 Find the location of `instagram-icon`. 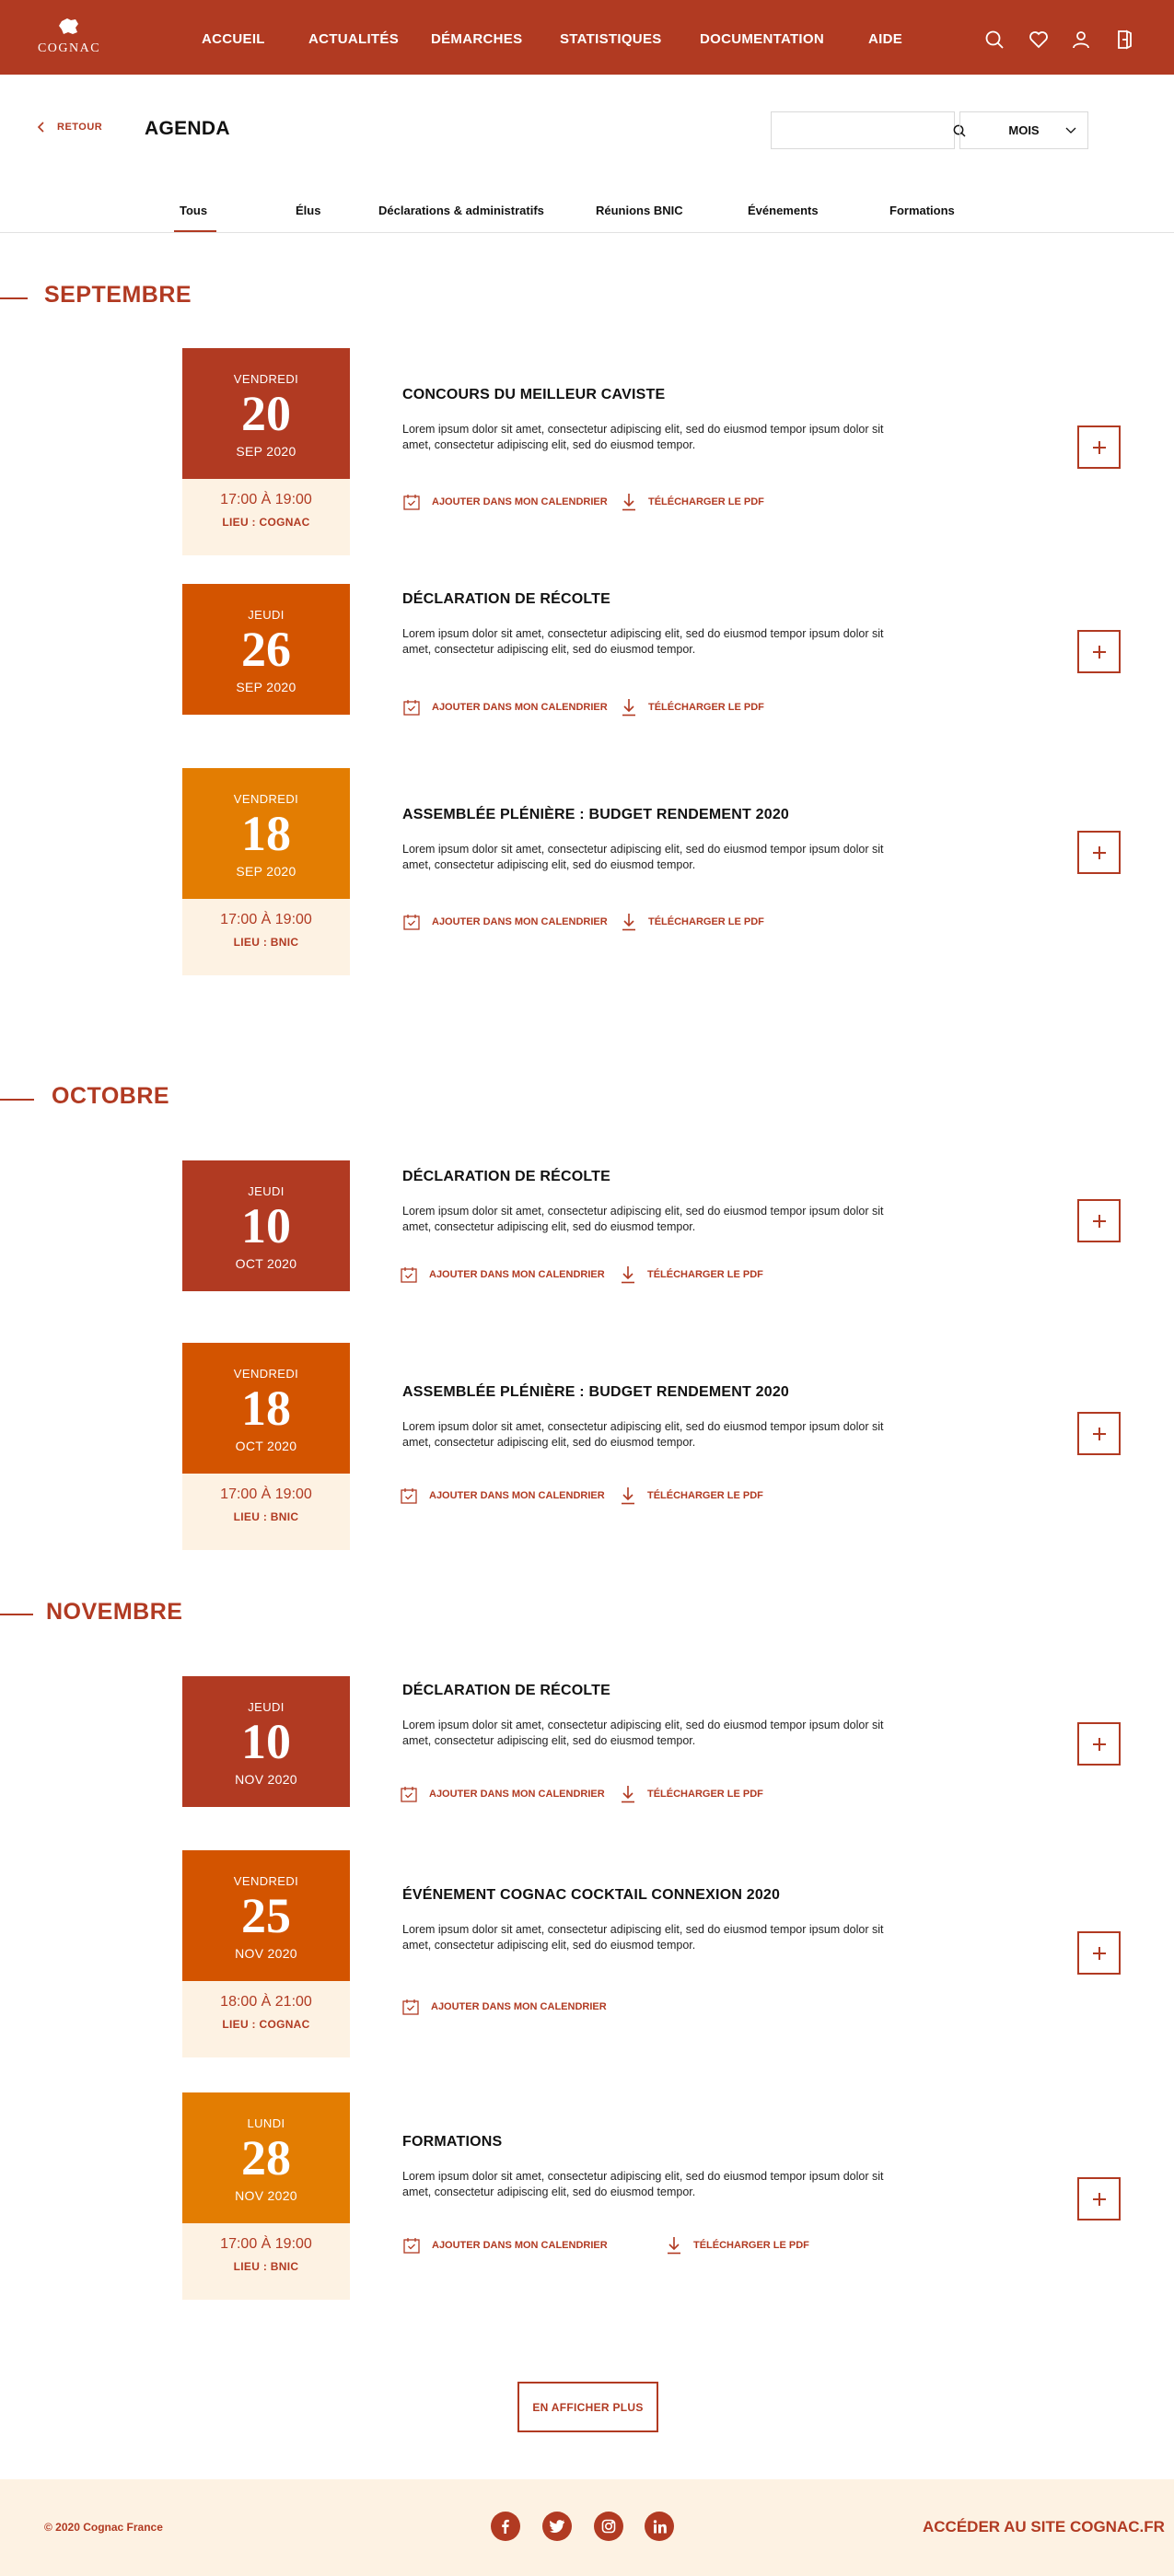

instagram-icon is located at coordinates (608, 2526).